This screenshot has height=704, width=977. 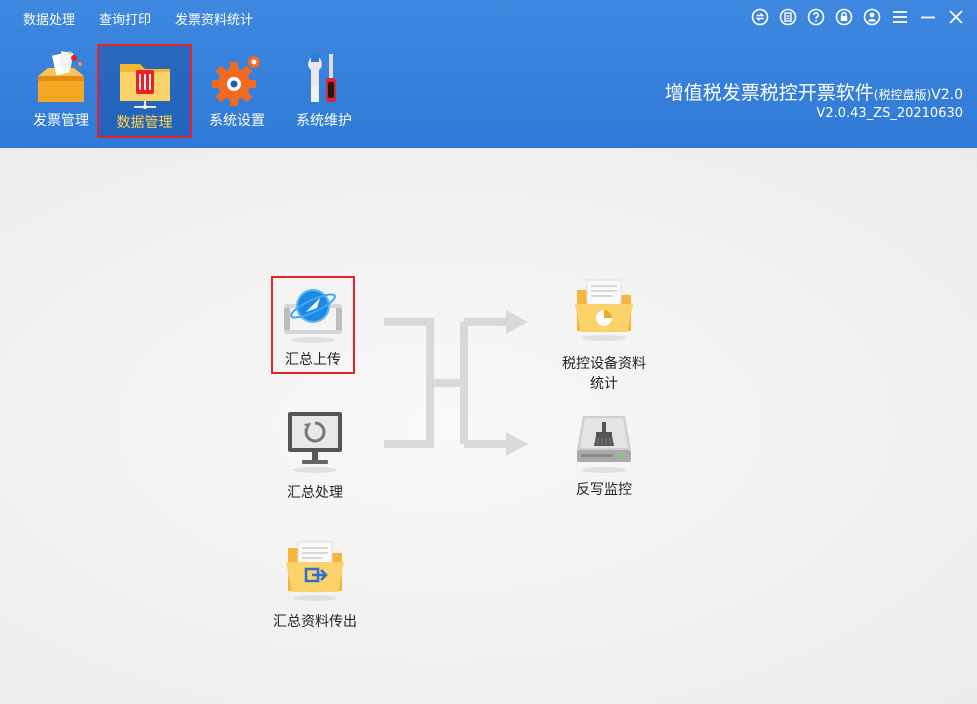 I want to click on toolbar-label: 系统设置, so click(x=237, y=120).